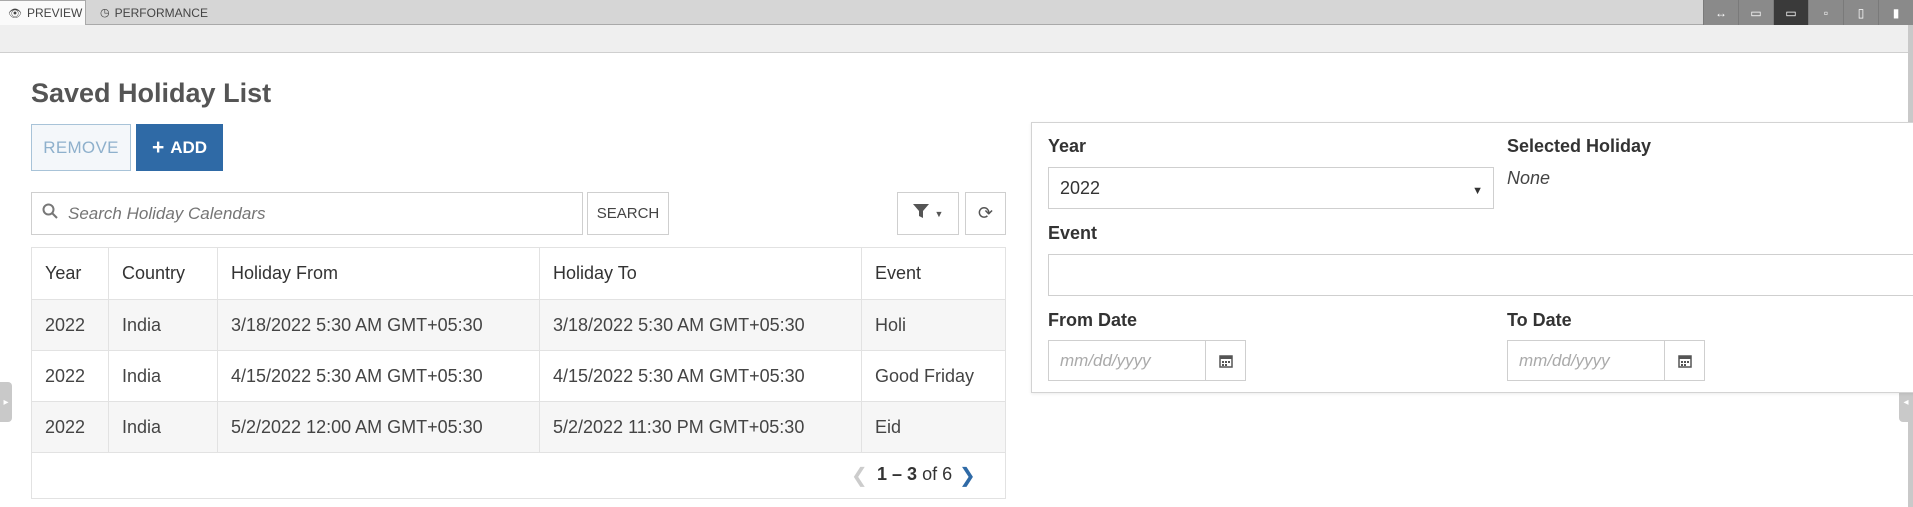 This screenshot has height=507, width=1913. Describe the element at coordinates (700, 427) in the screenshot. I see `cell-holiday-to: 5/2/2022 11:30 PM GMT+05:30` at that location.